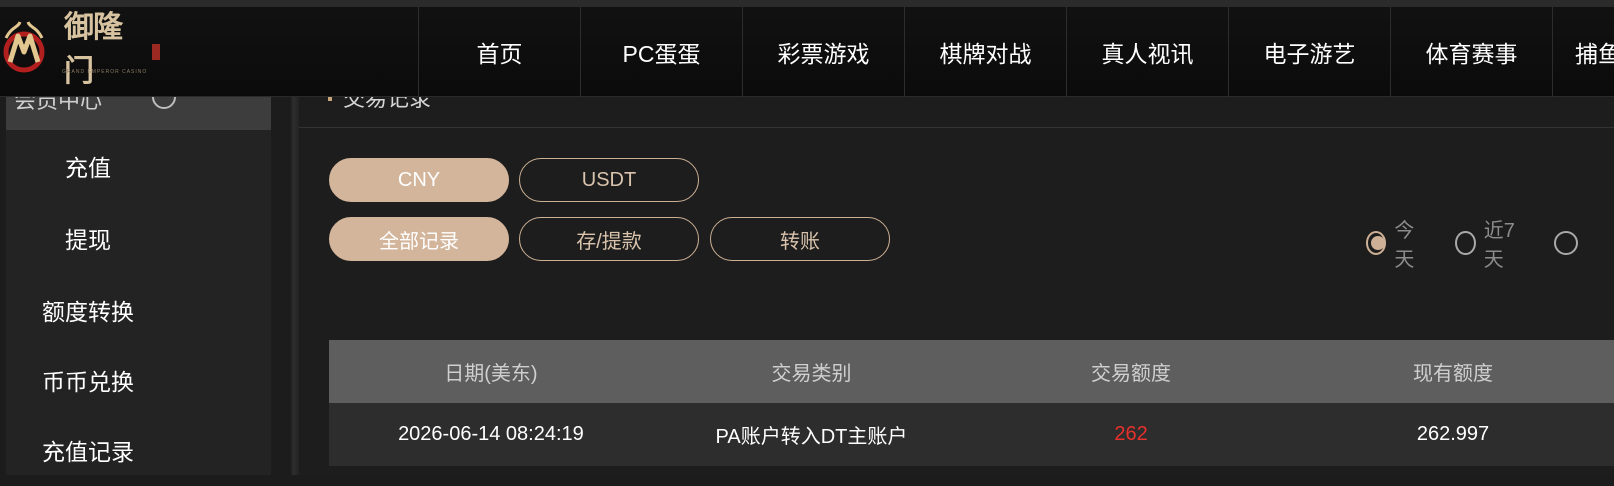 The width and height of the screenshot is (1614, 486). What do you see at coordinates (138, 310) in the screenshot?
I see `sidebar-item-transfer: 额度转换` at bounding box center [138, 310].